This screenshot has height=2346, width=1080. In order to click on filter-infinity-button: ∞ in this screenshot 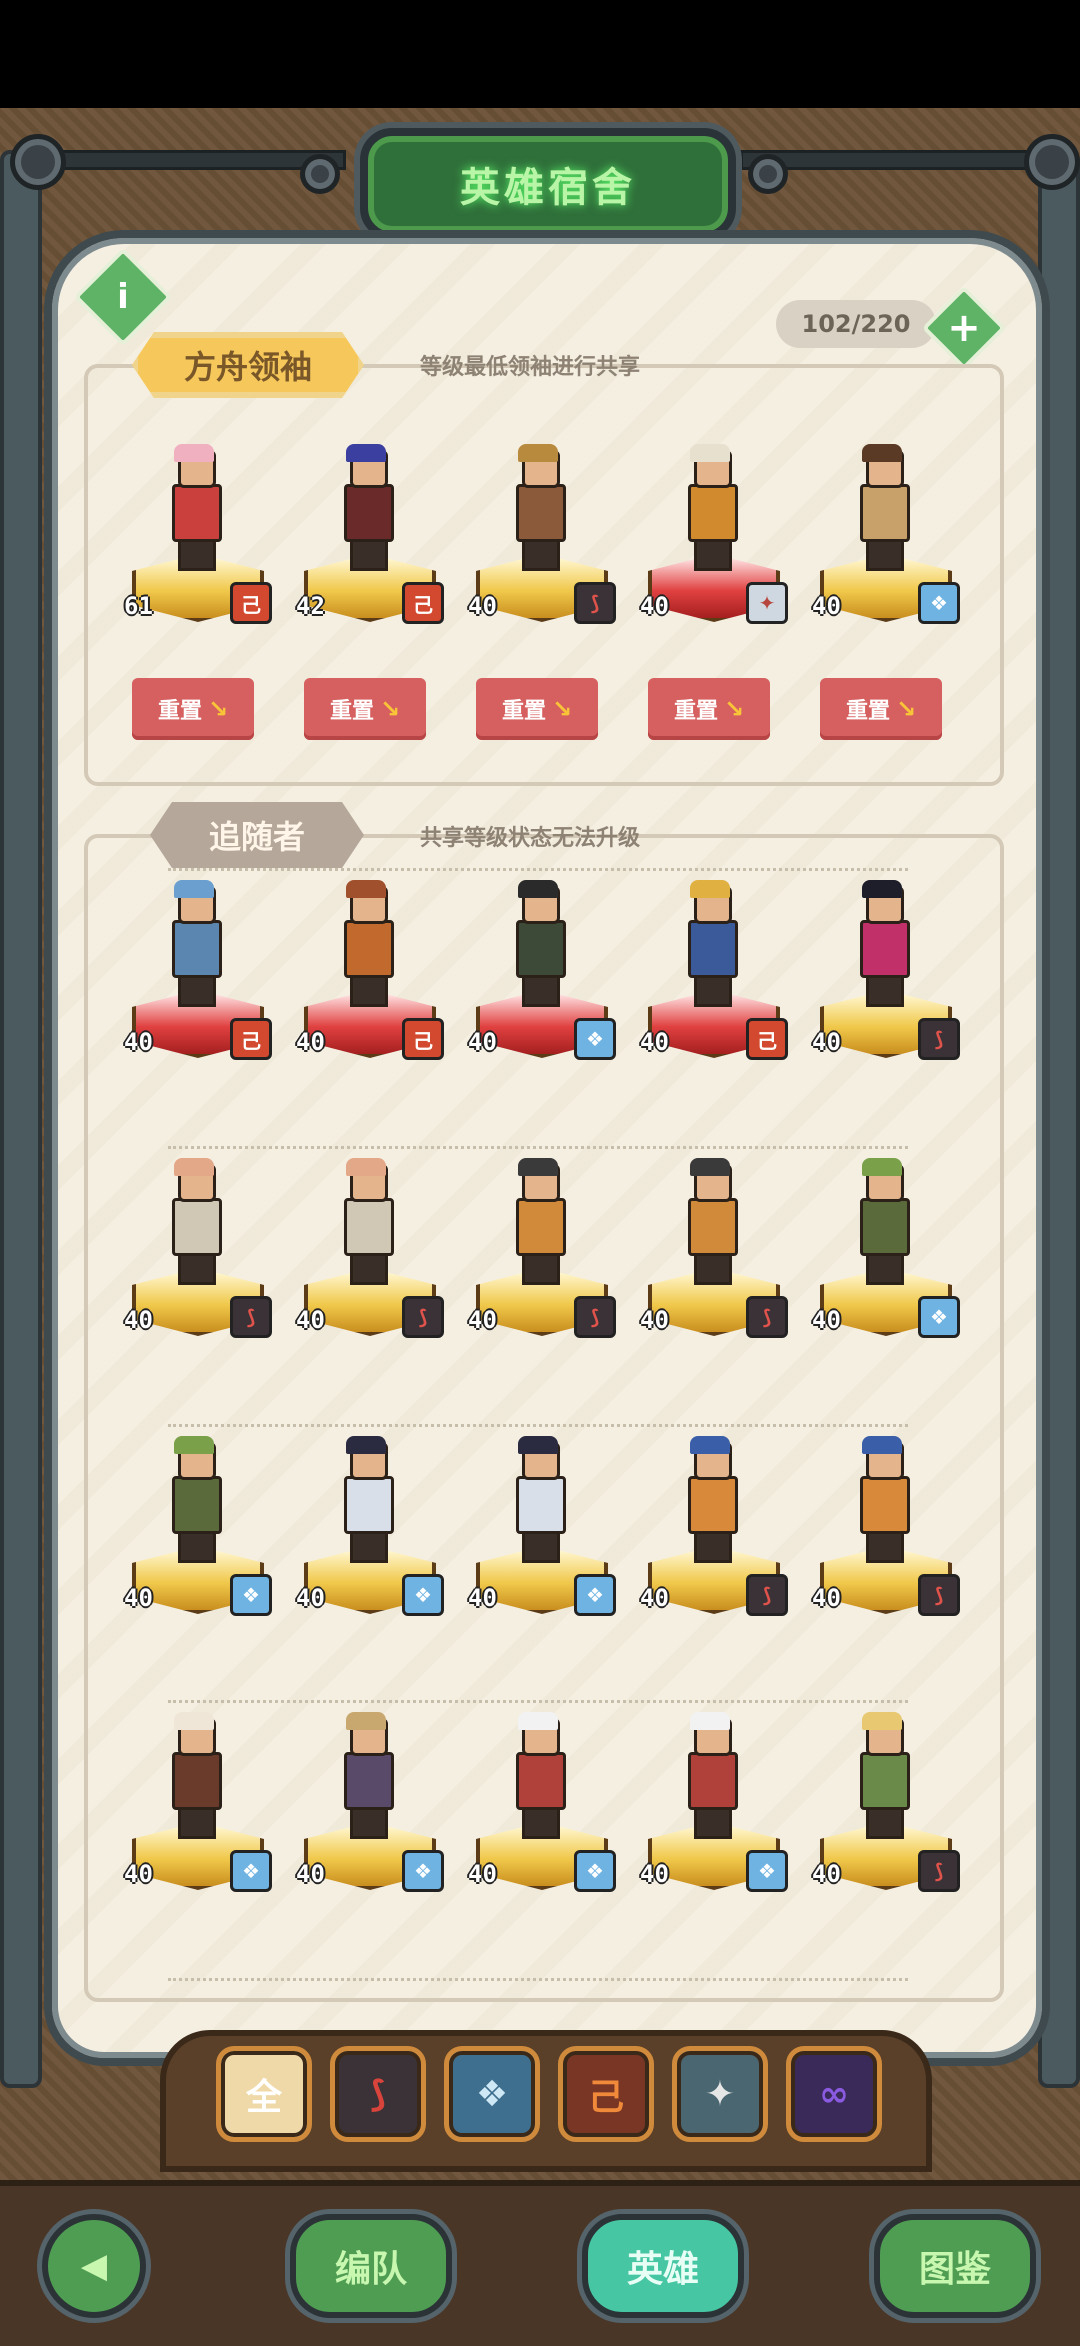, I will do `click(834, 2094)`.